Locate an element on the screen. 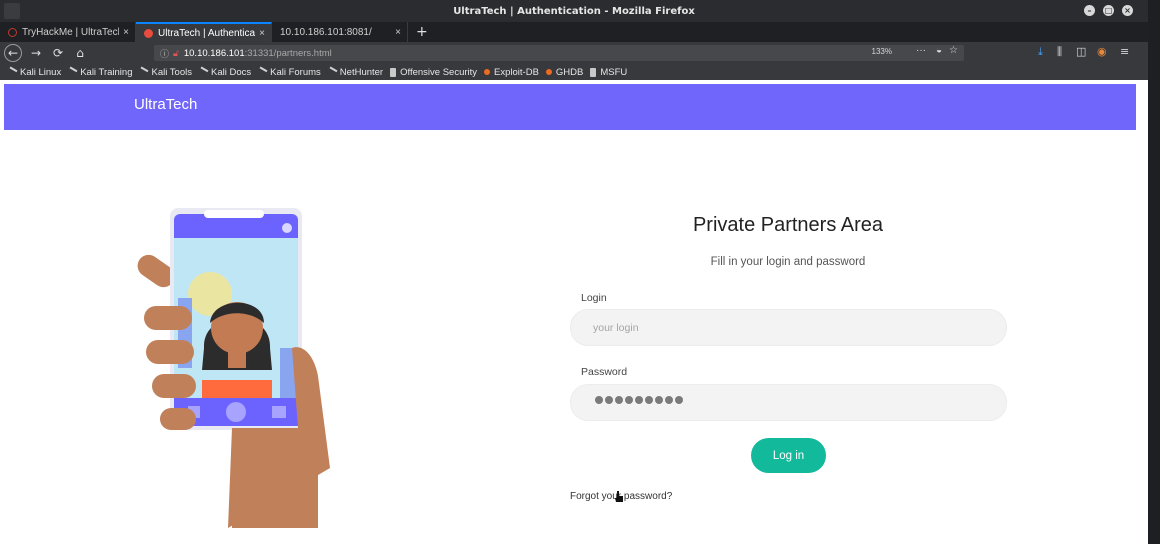 This screenshot has height=544, width=1160. bookmark-label: Exploit-DB is located at coordinates (516, 72).